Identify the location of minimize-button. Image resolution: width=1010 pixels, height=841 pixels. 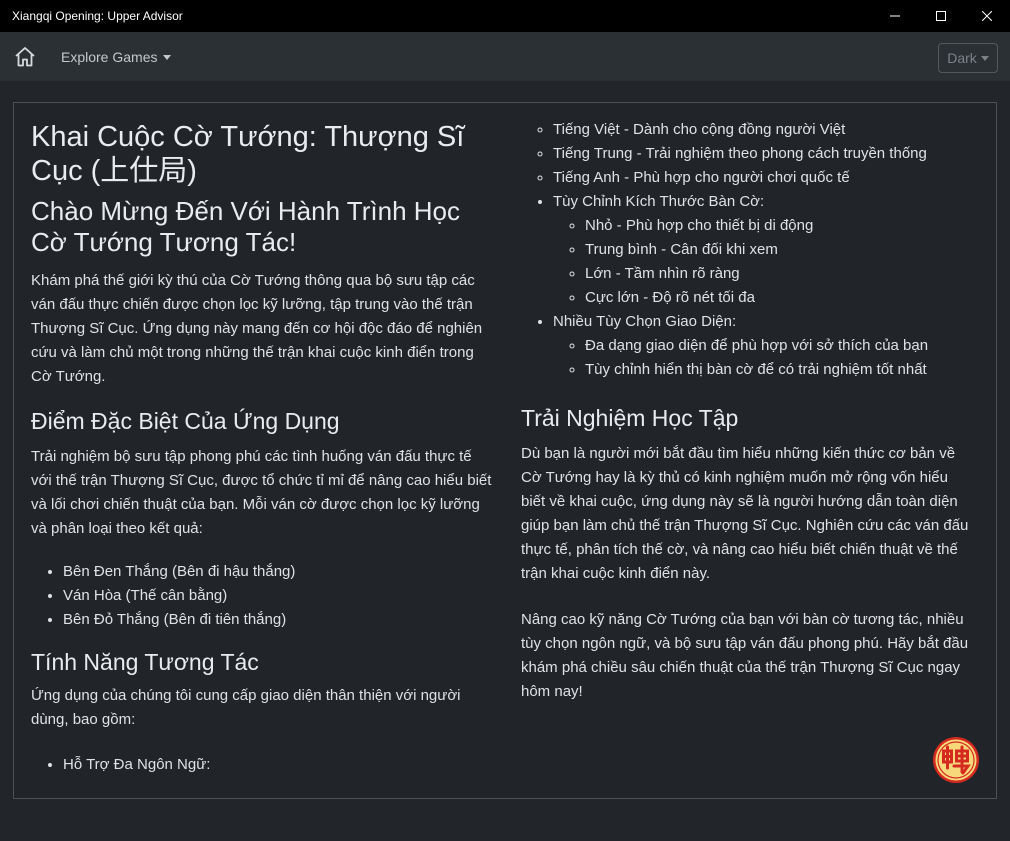
(895, 16).